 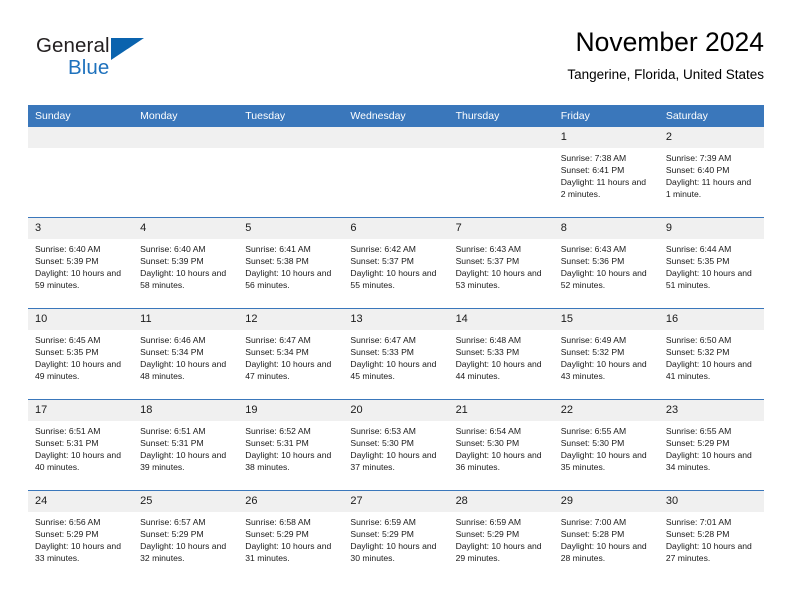 What do you see at coordinates (81, 501) in the screenshot?
I see `day-number: 24` at bounding box center [81, 501].